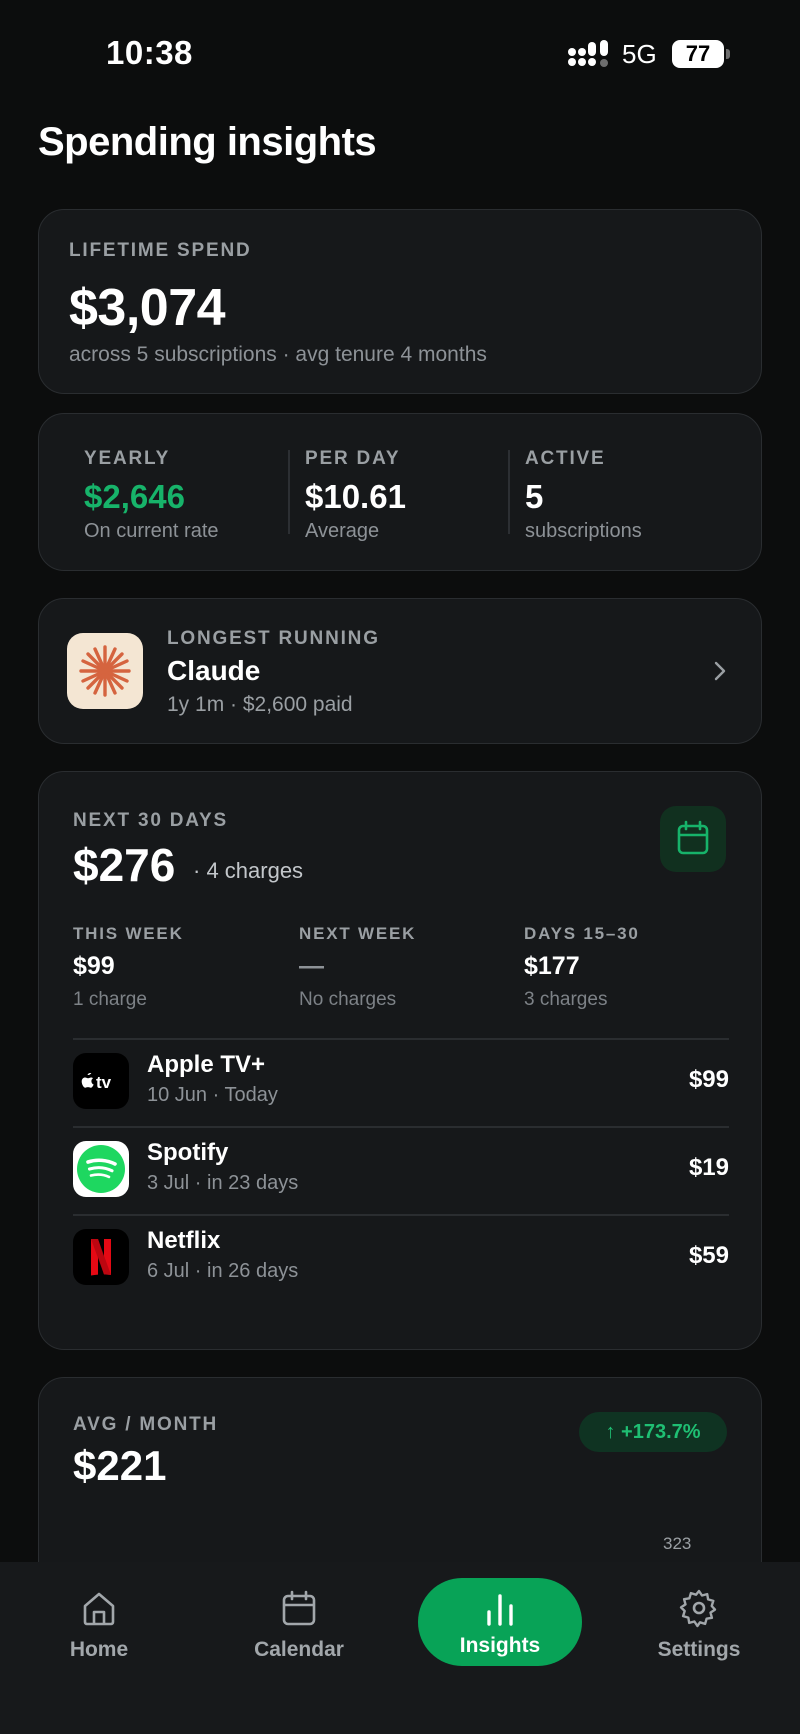  Describe the element at coordinates (583, 495) in the screenshot. I see `stat-active: ACTIVE 5 subscriptions` at that location.